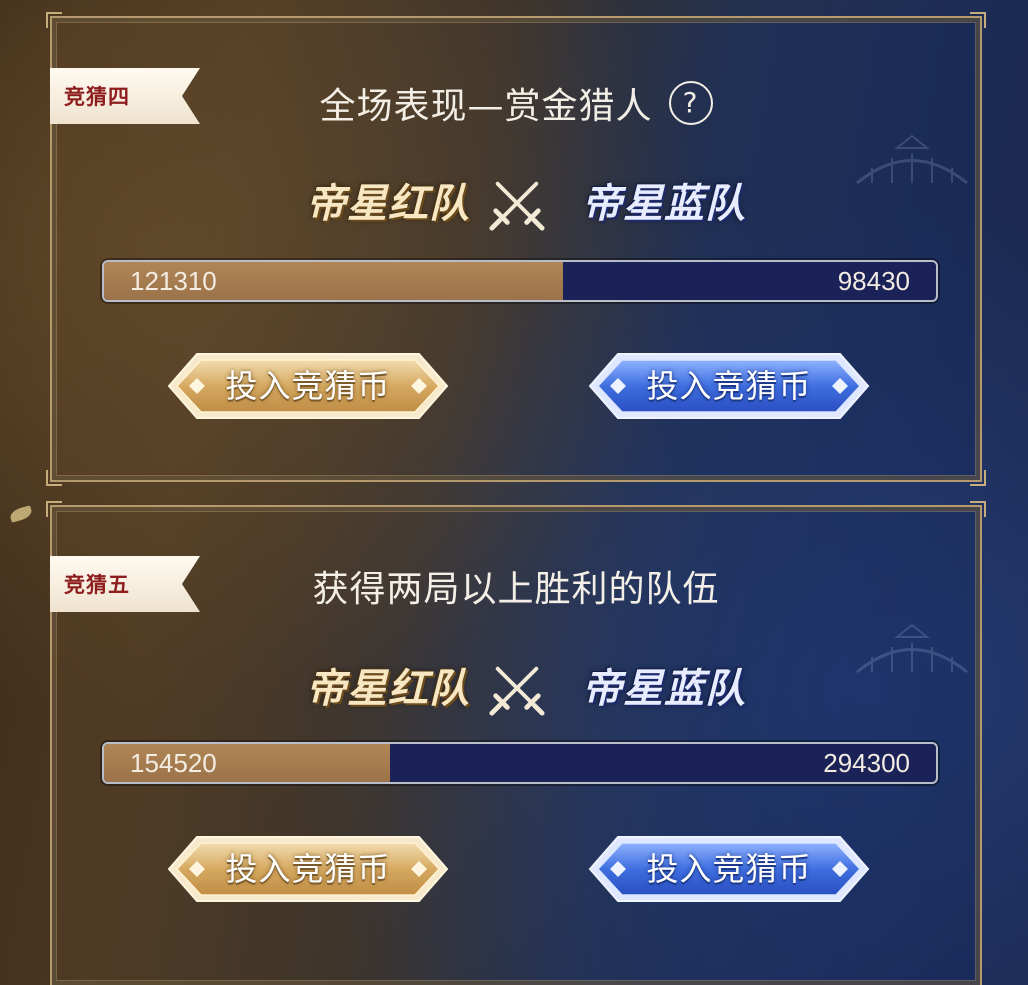 This screenshot has height=985, width=1028. I want to click on bet-ratio-bar: 121310 98430, so click(520, 281).